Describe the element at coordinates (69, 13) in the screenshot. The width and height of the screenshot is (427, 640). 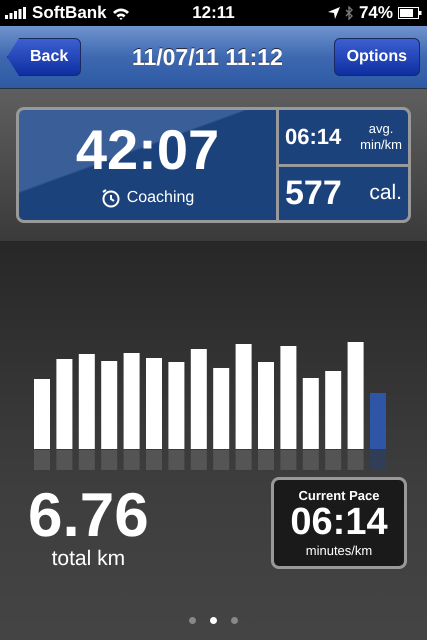
I see `carrier-name: SoftBank` at that location.